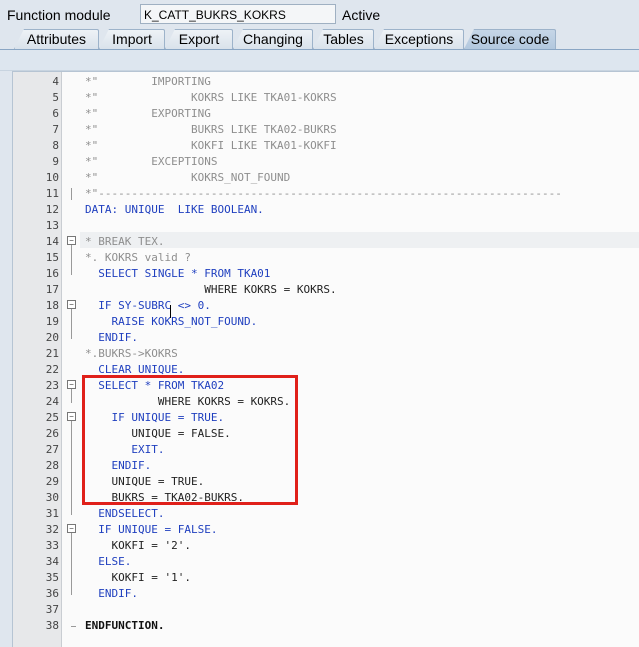 The image size is (639, 647). What do you see at coordinates (211, 129) in the screenshot?
I see `code-text: *" BUKRS LIKE TKA02-BUKRS` at bounding box center [211, 129].